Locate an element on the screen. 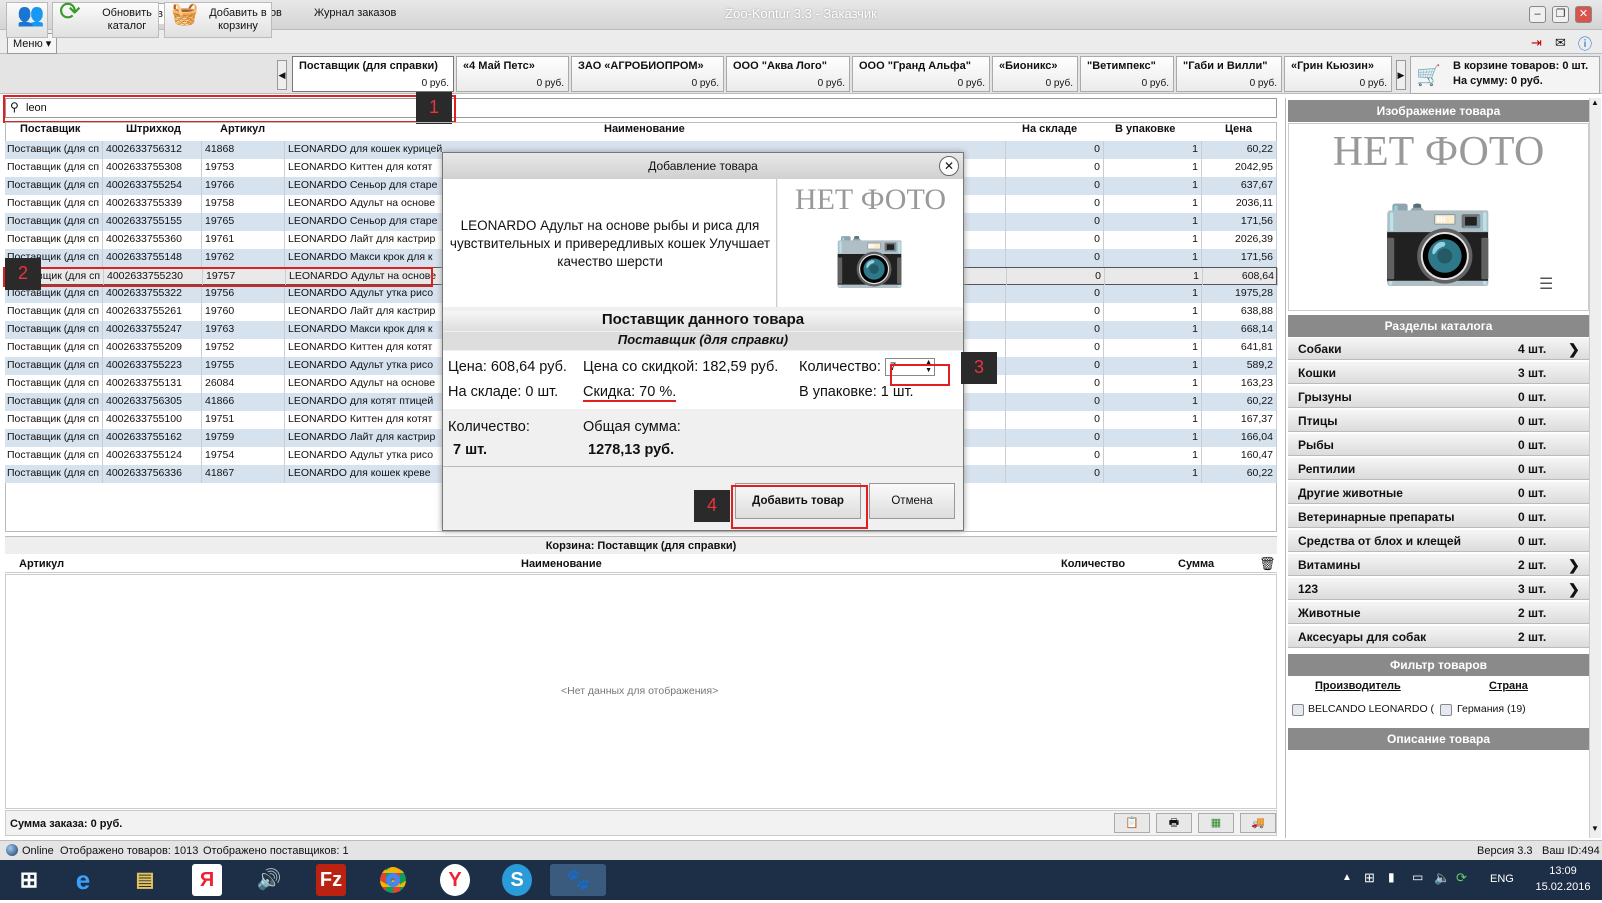  category-item: Аксесуары для собак 2 шт. is located at coordinates (1438, 637).